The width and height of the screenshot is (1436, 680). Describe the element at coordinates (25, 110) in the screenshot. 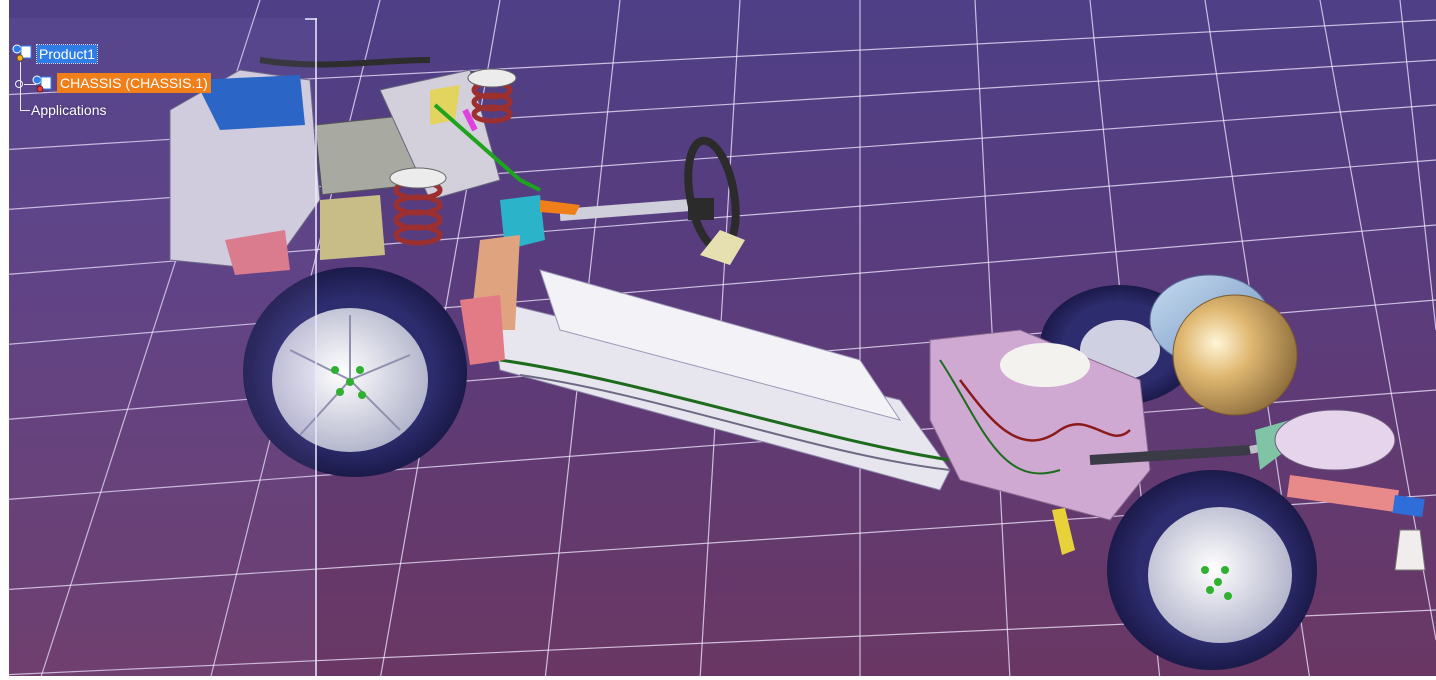

I see `tree-connector-horizontal` at that location.